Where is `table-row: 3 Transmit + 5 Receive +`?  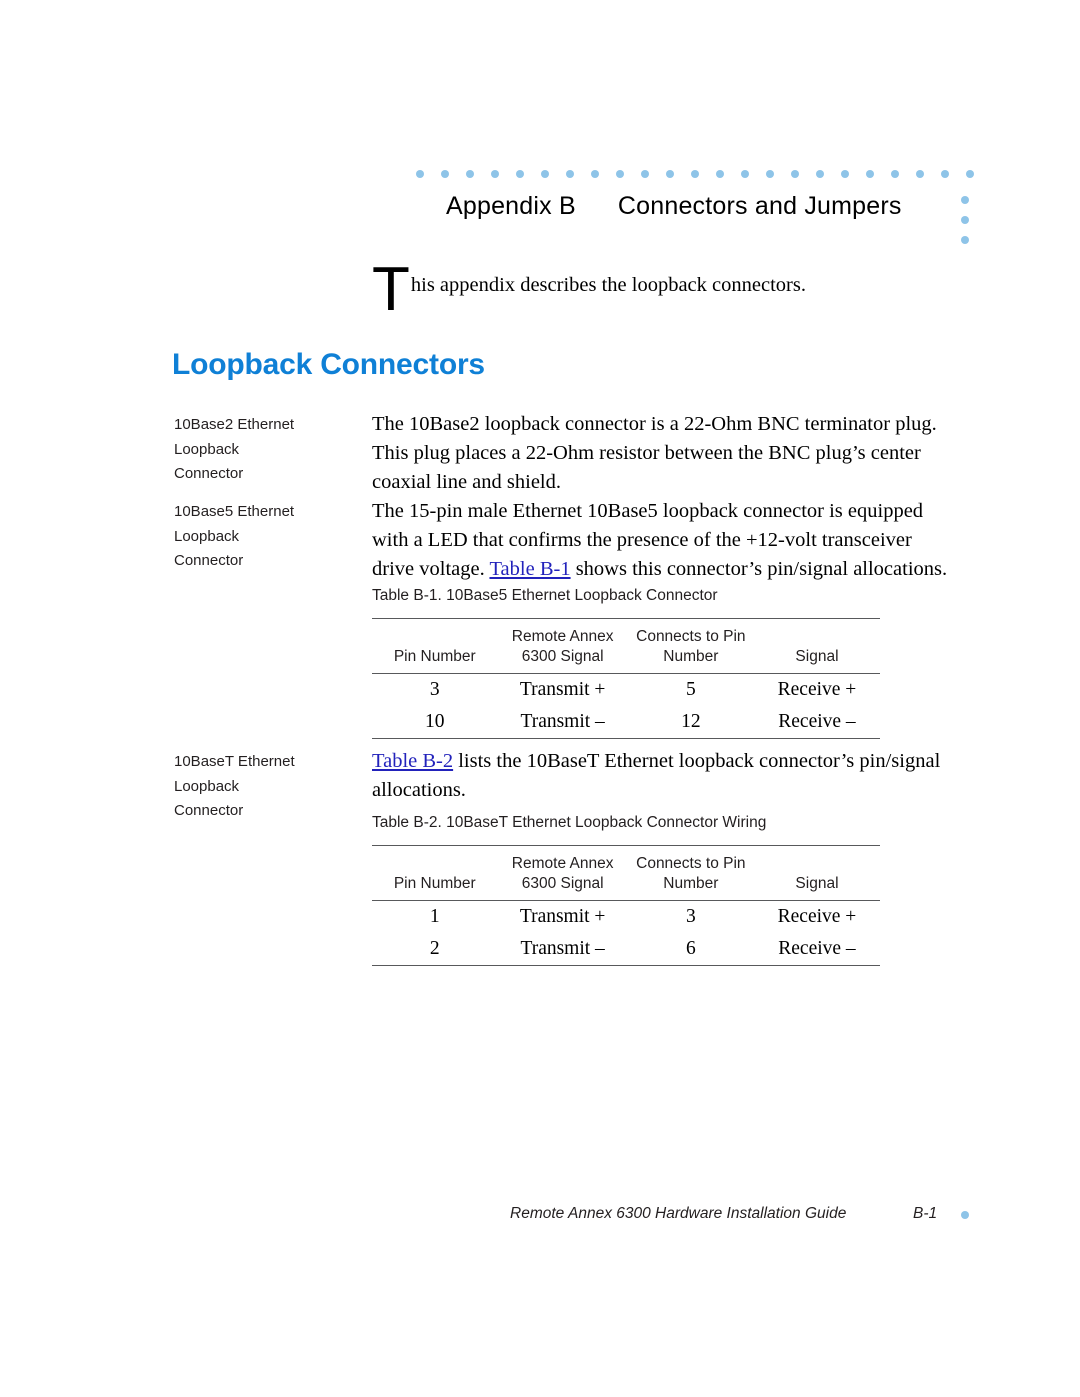 table-row: 3 Transmit + 5 Receive + is located at coordinates (626, 690).